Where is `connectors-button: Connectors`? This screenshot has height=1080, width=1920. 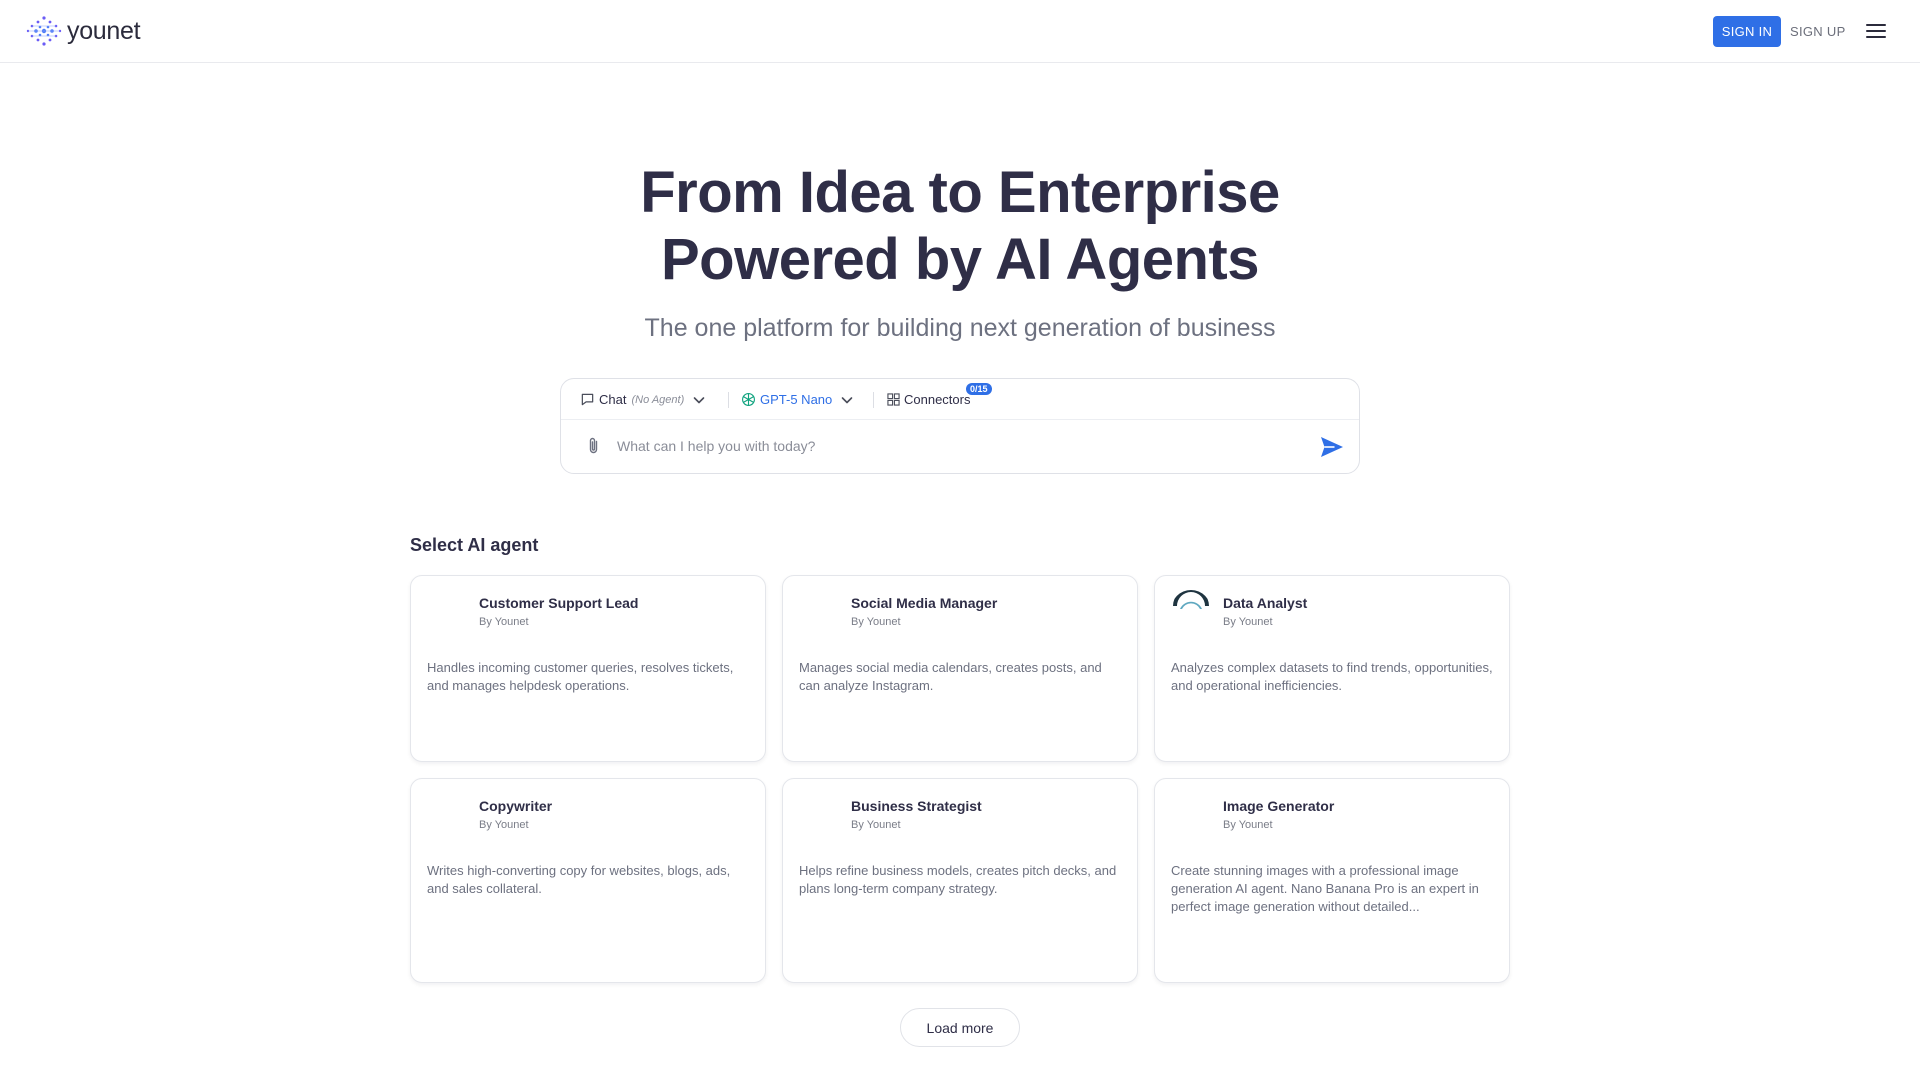
connectors-button: Connectors is located at coordinates (928, 399).